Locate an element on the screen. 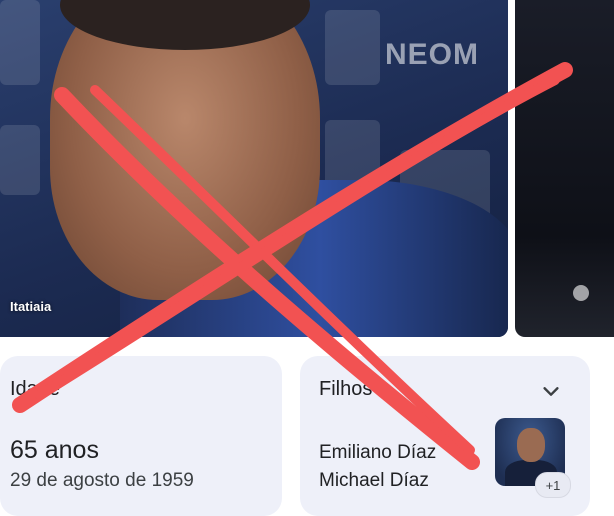 The height and width of the screenshot is (516, 614). thumb-face is located at coordinates (531, 445).